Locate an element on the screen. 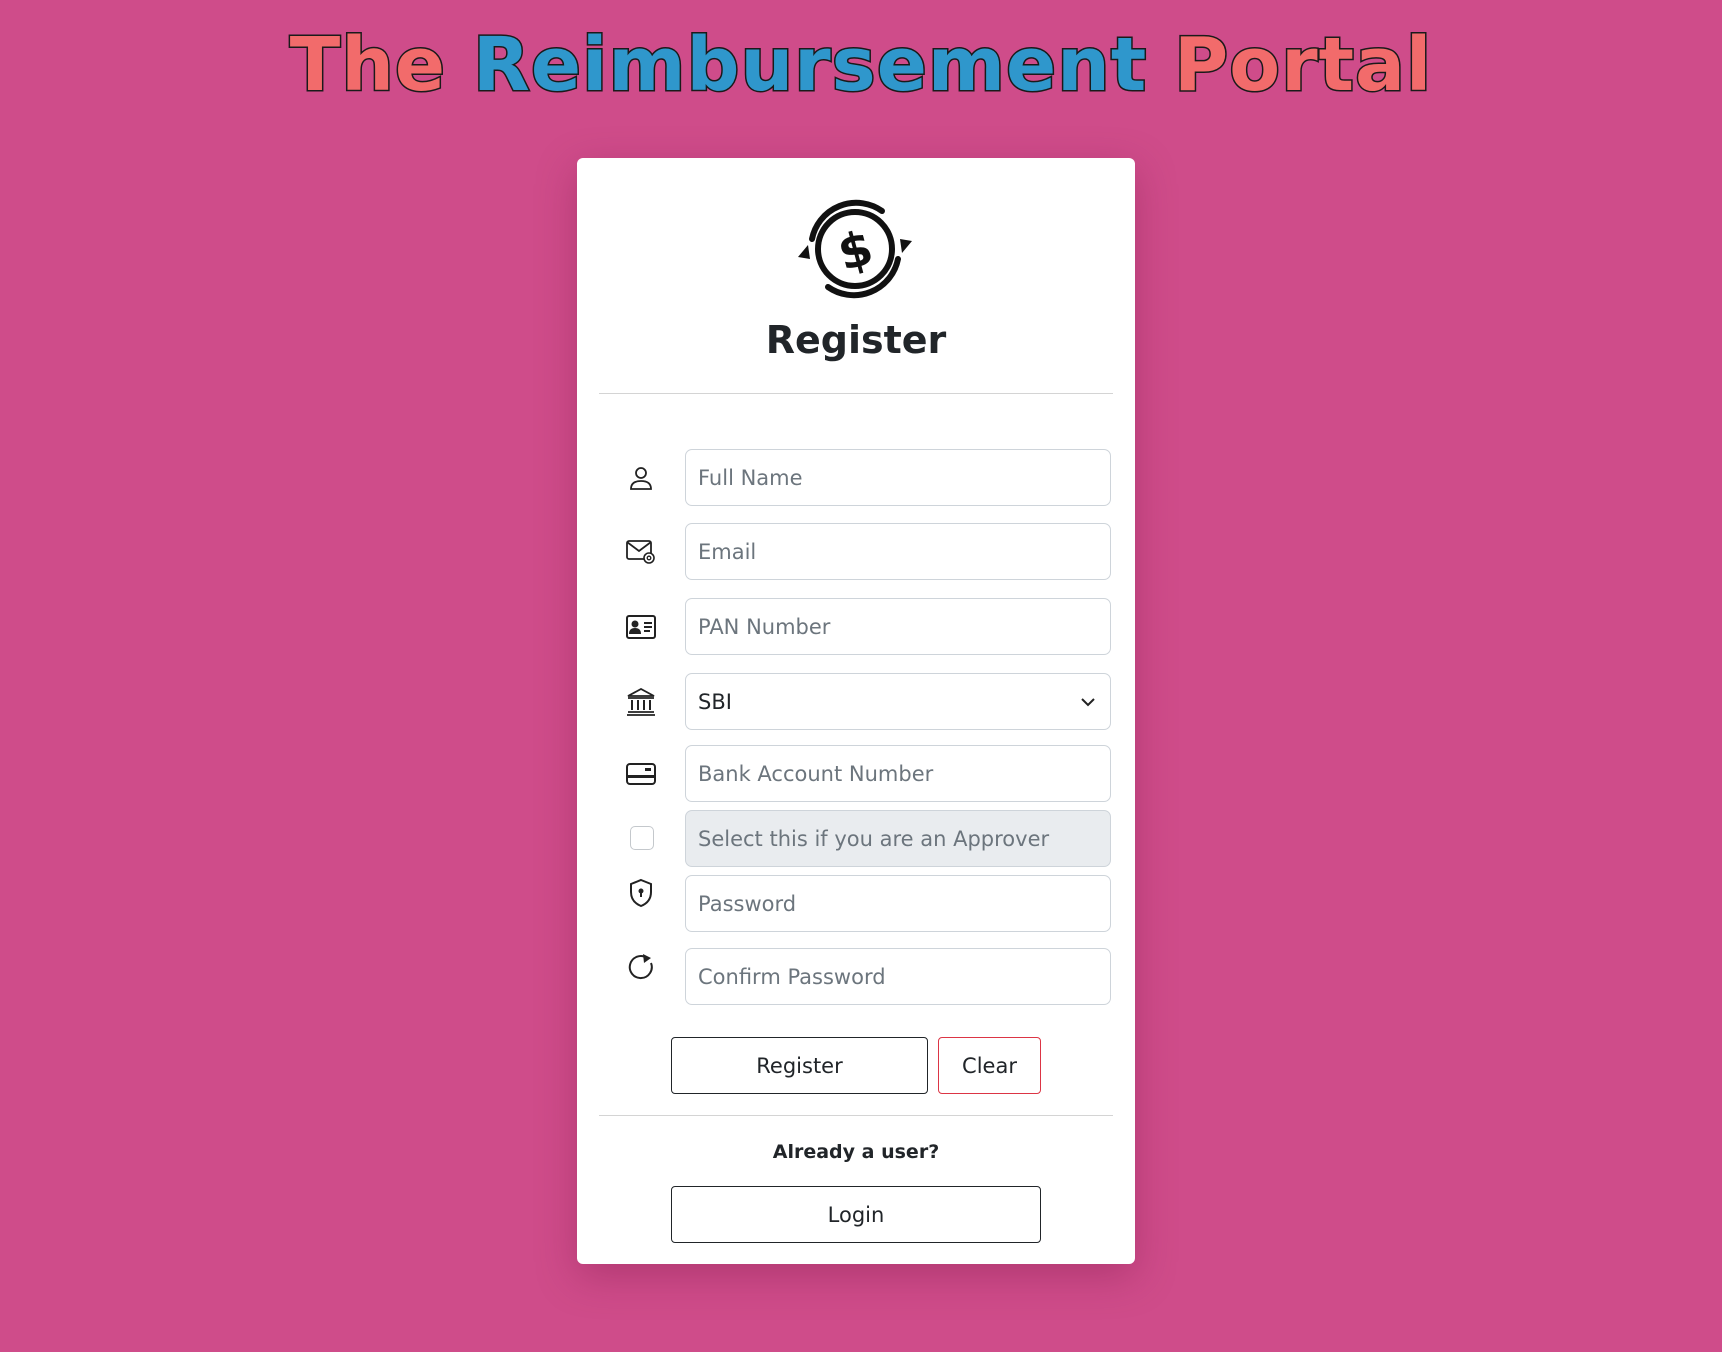 The width and height of the screenshot is (1722, 1352). password-field is located at coordinates (898, 903).